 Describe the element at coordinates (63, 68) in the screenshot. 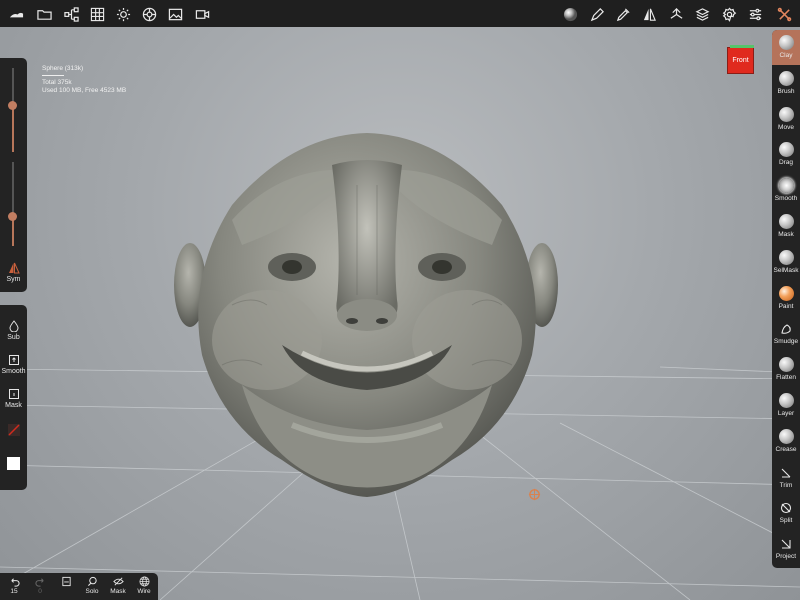

I see `object-name: Sphere (313k)` at that location.